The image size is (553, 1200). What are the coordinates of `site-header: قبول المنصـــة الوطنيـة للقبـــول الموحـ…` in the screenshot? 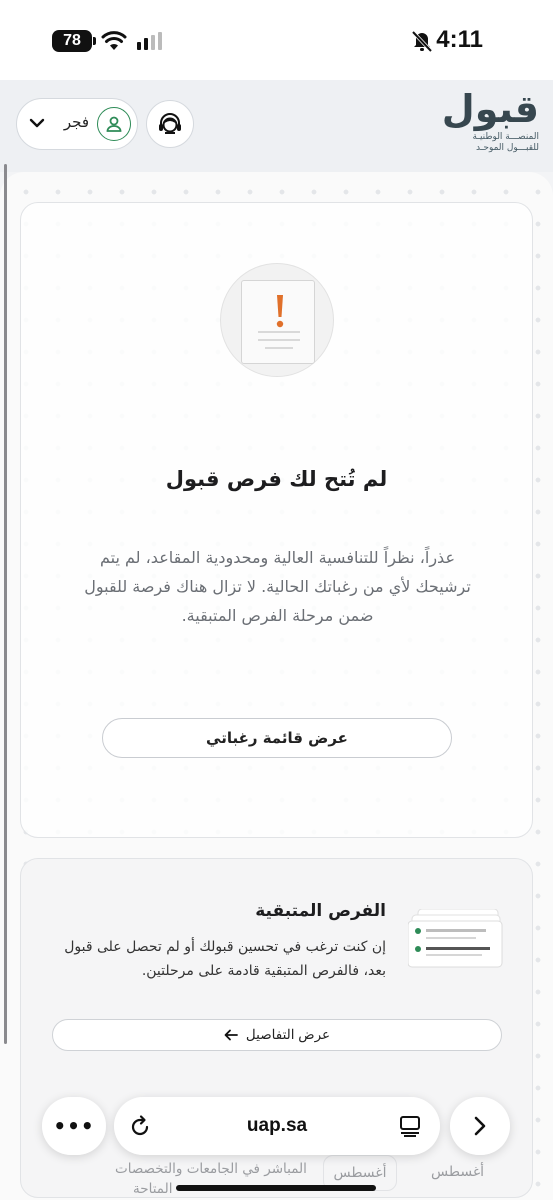 It's located at (276, 126).